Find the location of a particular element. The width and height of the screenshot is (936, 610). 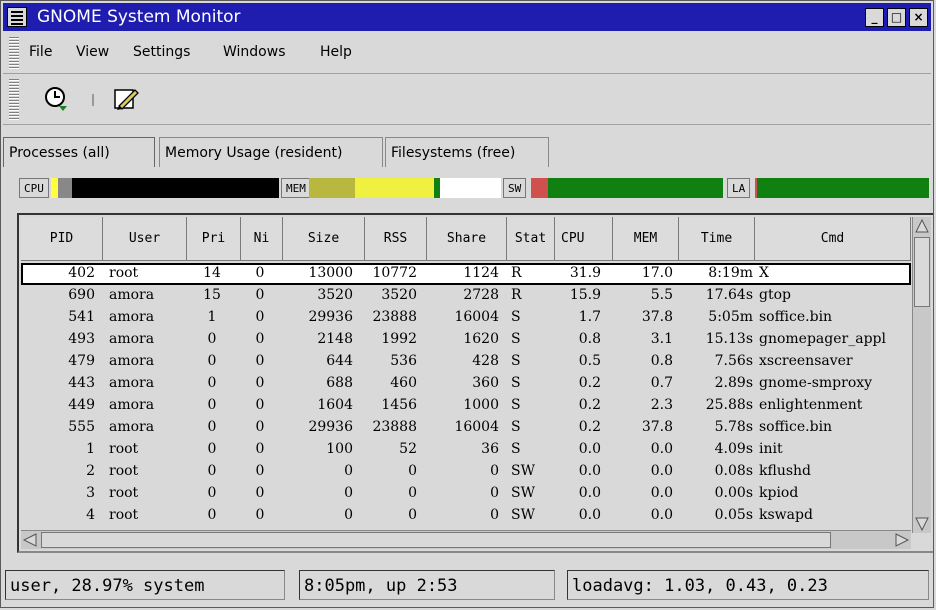

cell-pid: 479 is located at coordinates (81, 361).